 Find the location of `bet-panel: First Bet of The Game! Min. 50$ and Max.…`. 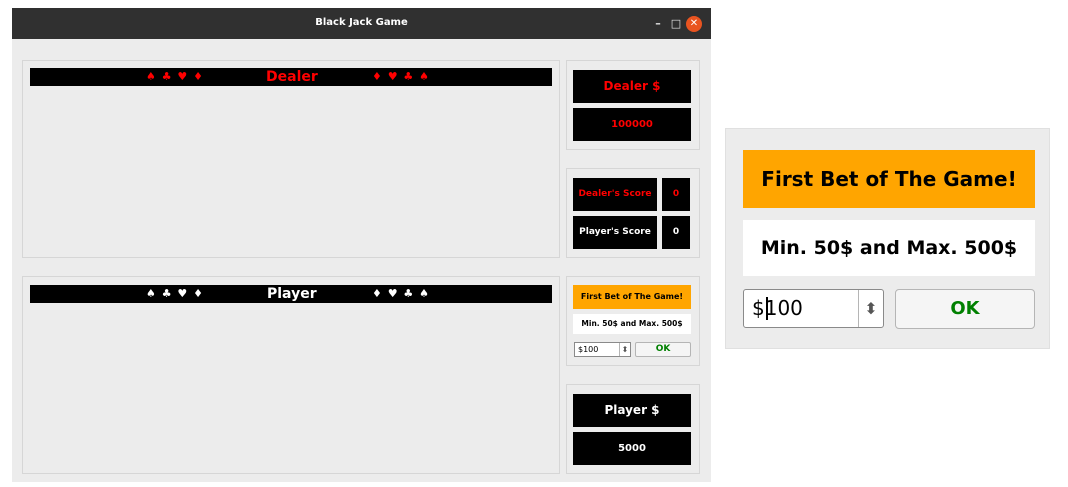

bet-panel: First Bet of The Game! Min. 50$ and Max.… is located at coordinates (633, 321).